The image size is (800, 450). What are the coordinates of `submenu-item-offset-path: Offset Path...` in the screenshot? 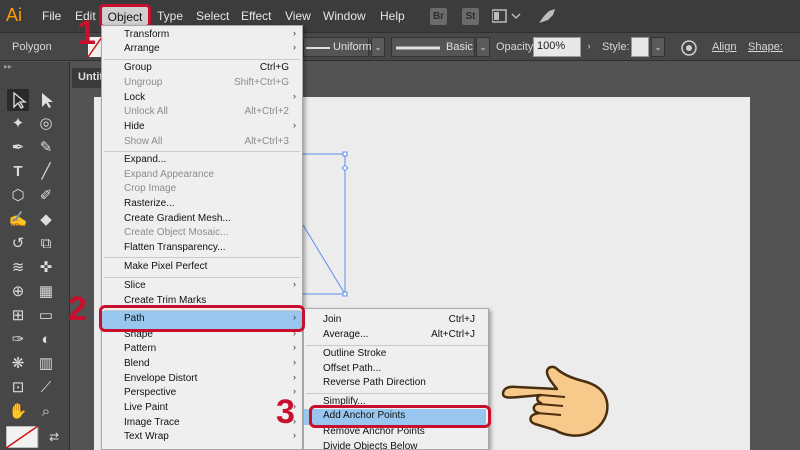 It's located at (396, 370).